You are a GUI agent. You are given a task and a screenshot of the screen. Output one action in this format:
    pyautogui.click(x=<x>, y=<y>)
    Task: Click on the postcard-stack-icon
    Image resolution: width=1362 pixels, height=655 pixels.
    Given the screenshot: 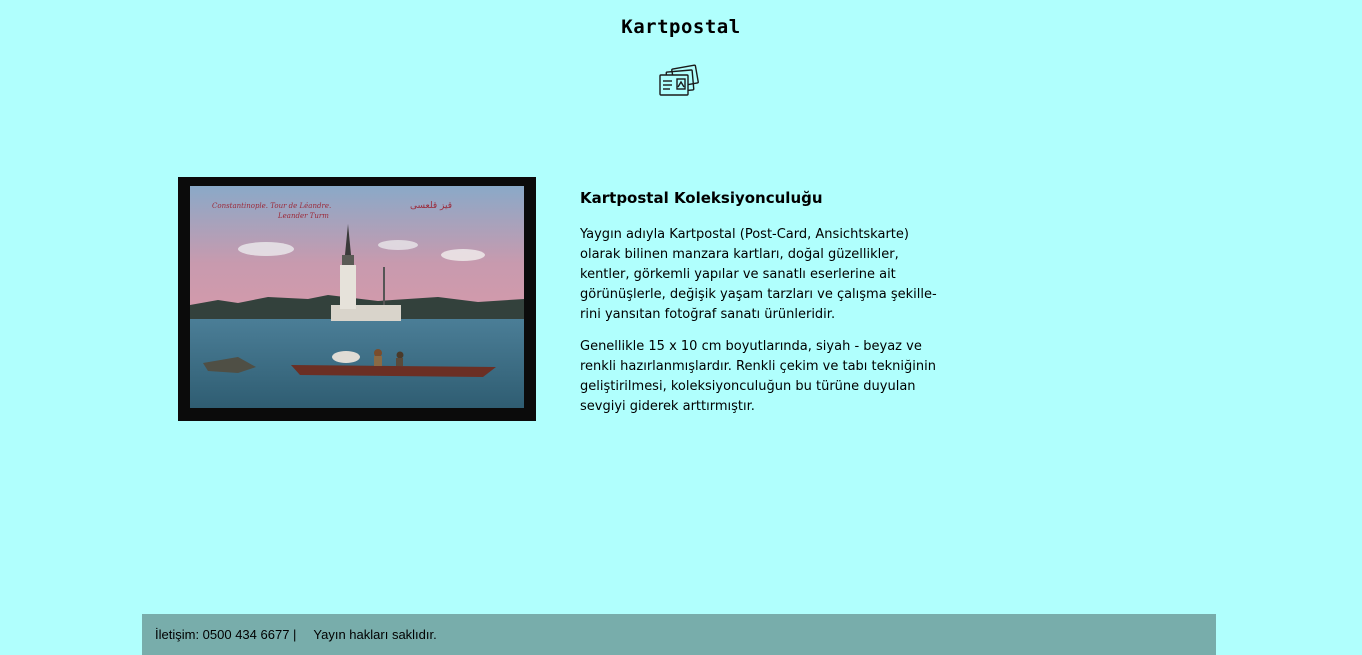 What is the action you would take?
    pyautogui.click(x=679, y=81)
    